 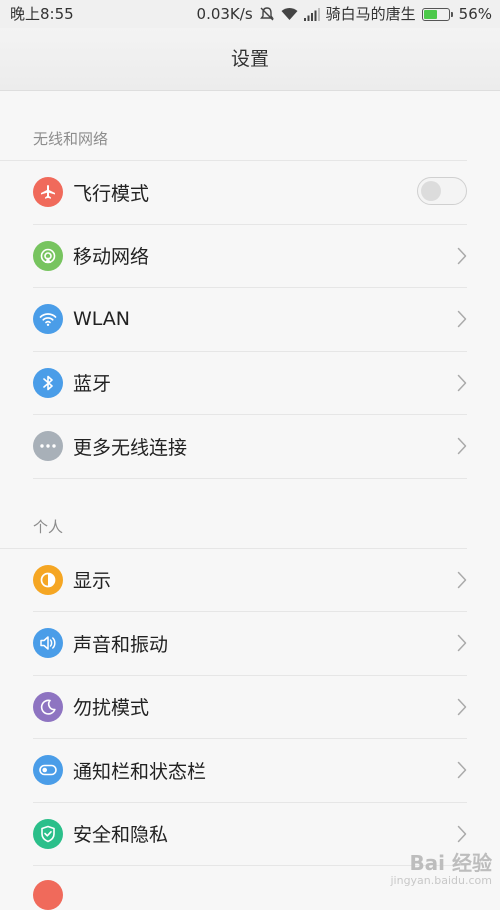 I want to click on battery-icon, so click(x=437, y=14).